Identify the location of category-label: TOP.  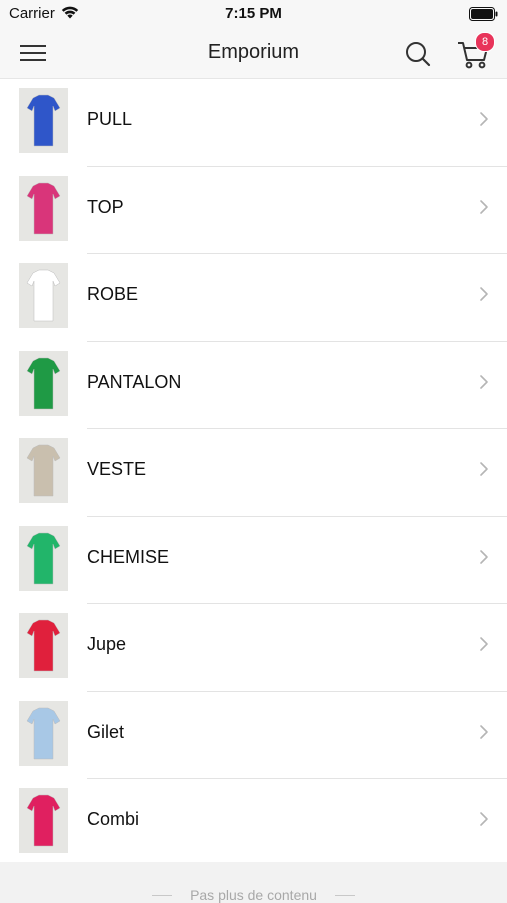
(105, 206).